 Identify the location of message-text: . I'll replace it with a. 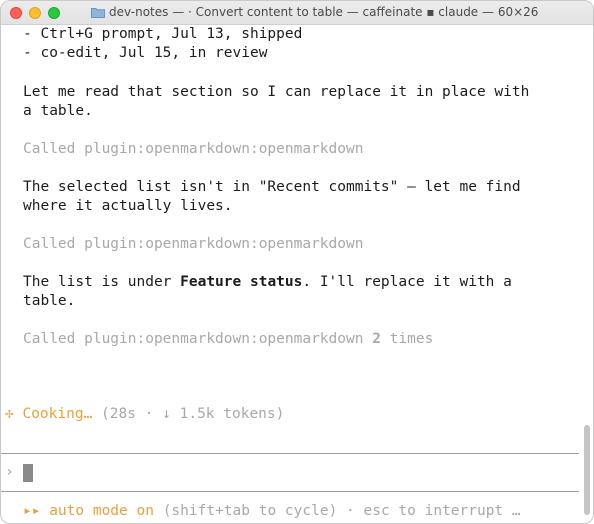
(407, 282).